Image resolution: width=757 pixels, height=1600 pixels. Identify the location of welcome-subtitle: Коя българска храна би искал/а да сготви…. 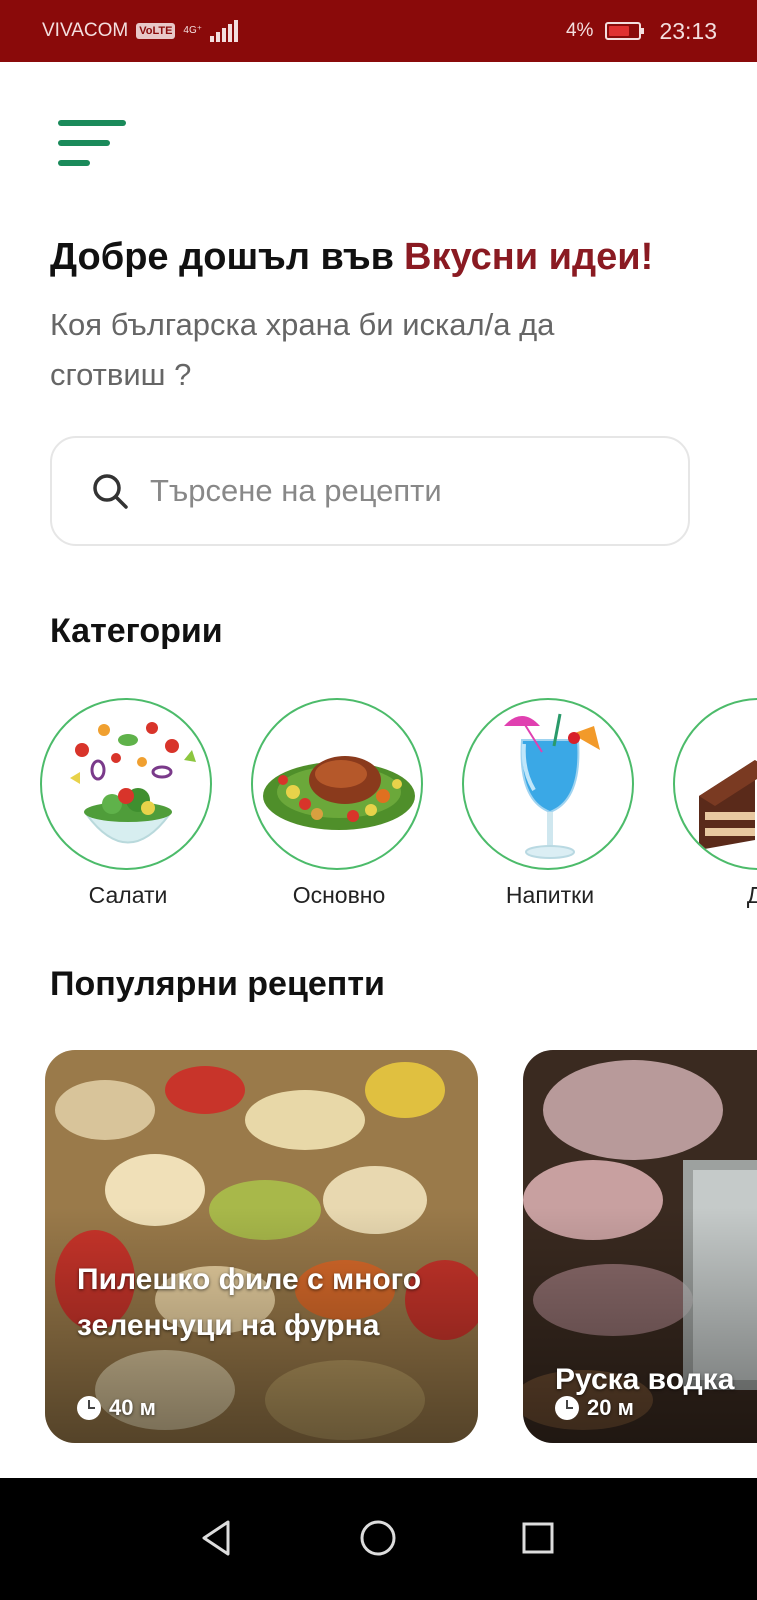
(302, 349).